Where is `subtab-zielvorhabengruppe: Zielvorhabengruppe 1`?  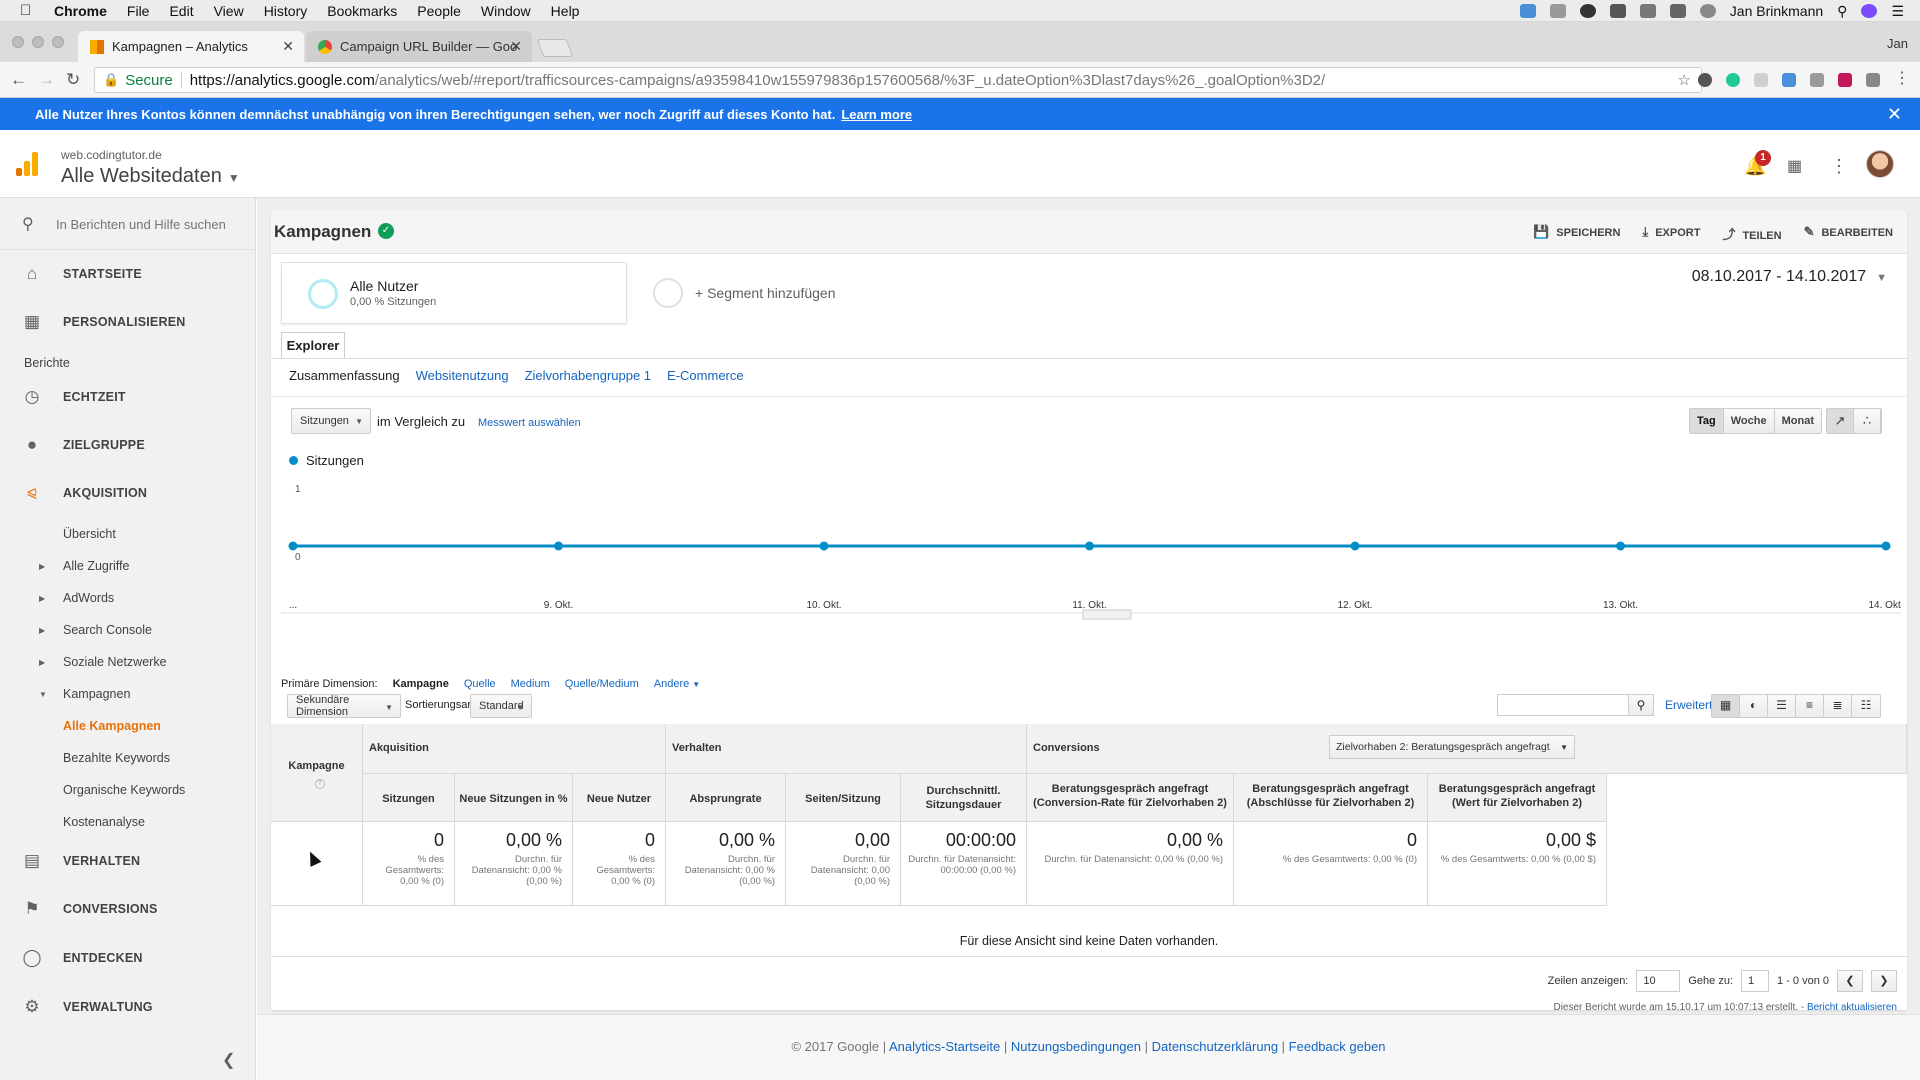 subtab-zielvorhabengruppe: Zielvorhabengruppe 1 is located at coordinates (588, 375).